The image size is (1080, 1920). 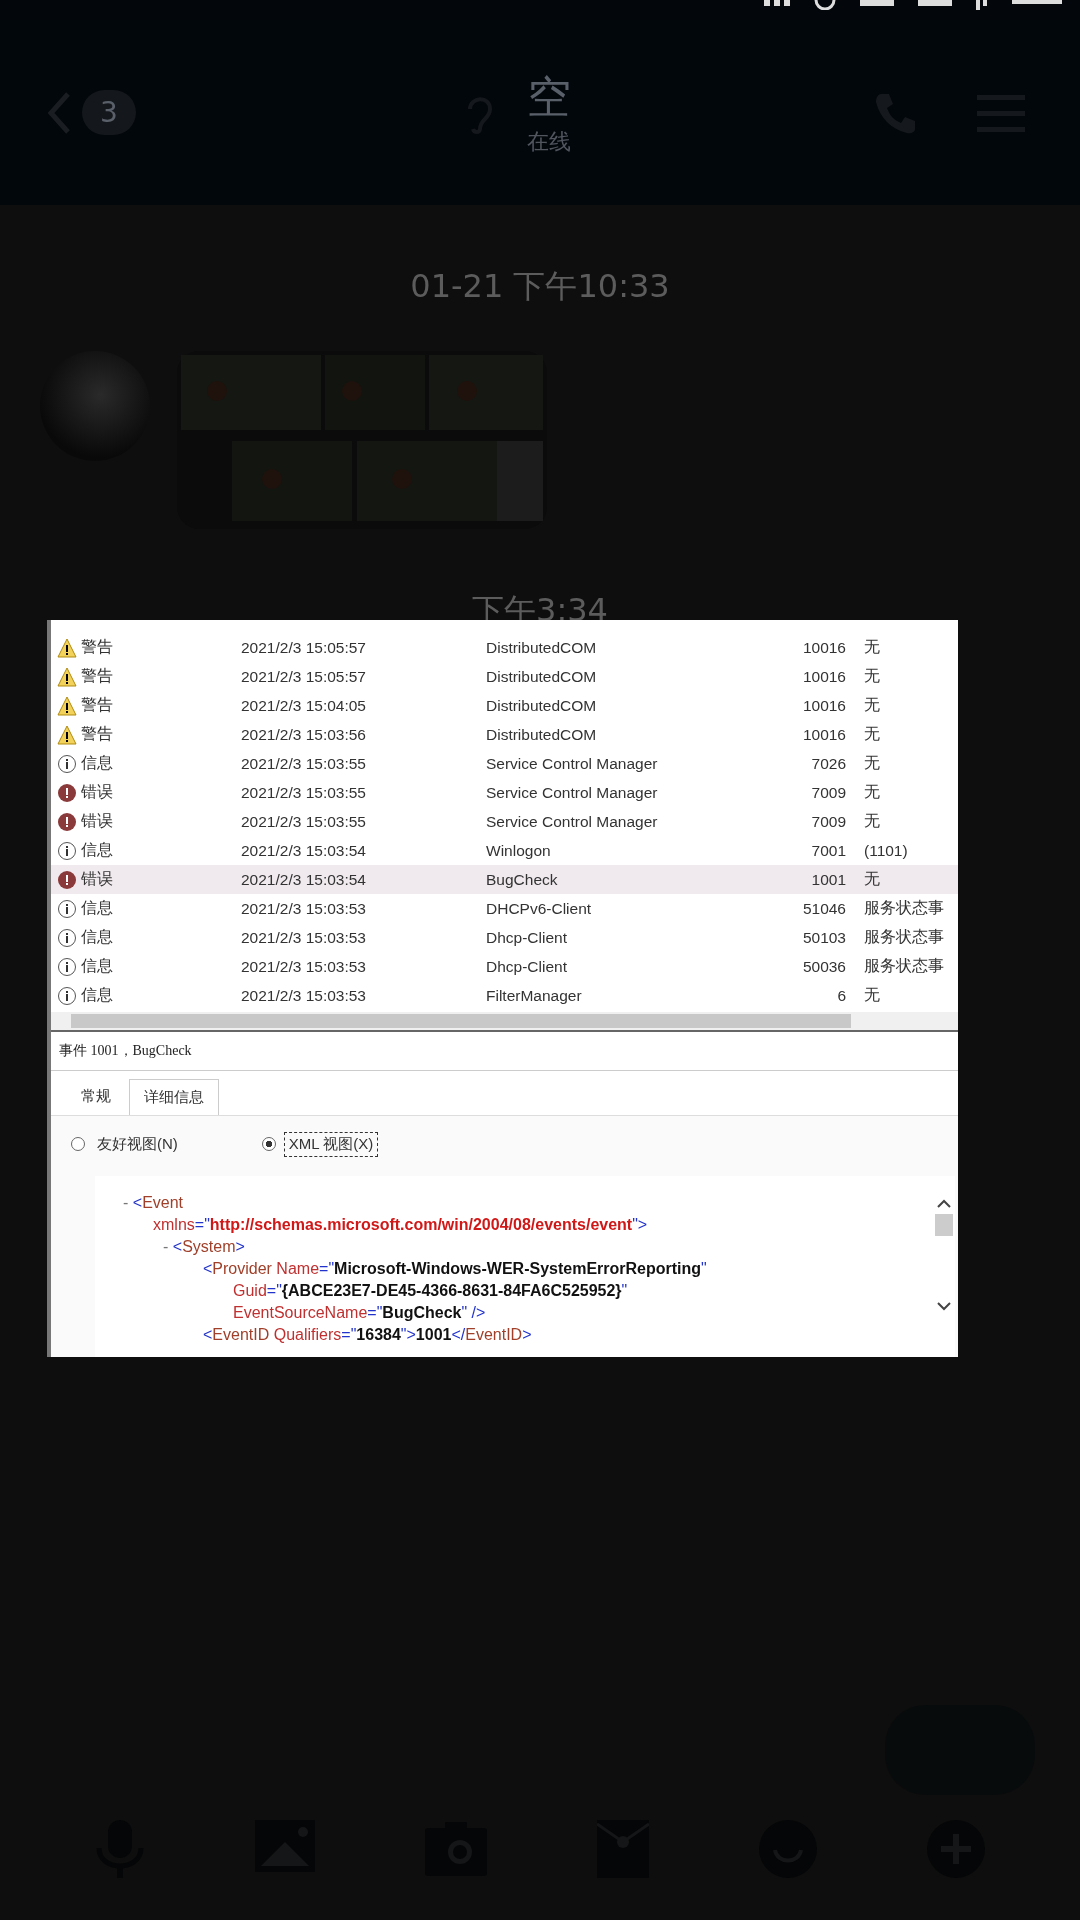 I want to click on table-cell-text: 1001, so click(x=828, y=879).